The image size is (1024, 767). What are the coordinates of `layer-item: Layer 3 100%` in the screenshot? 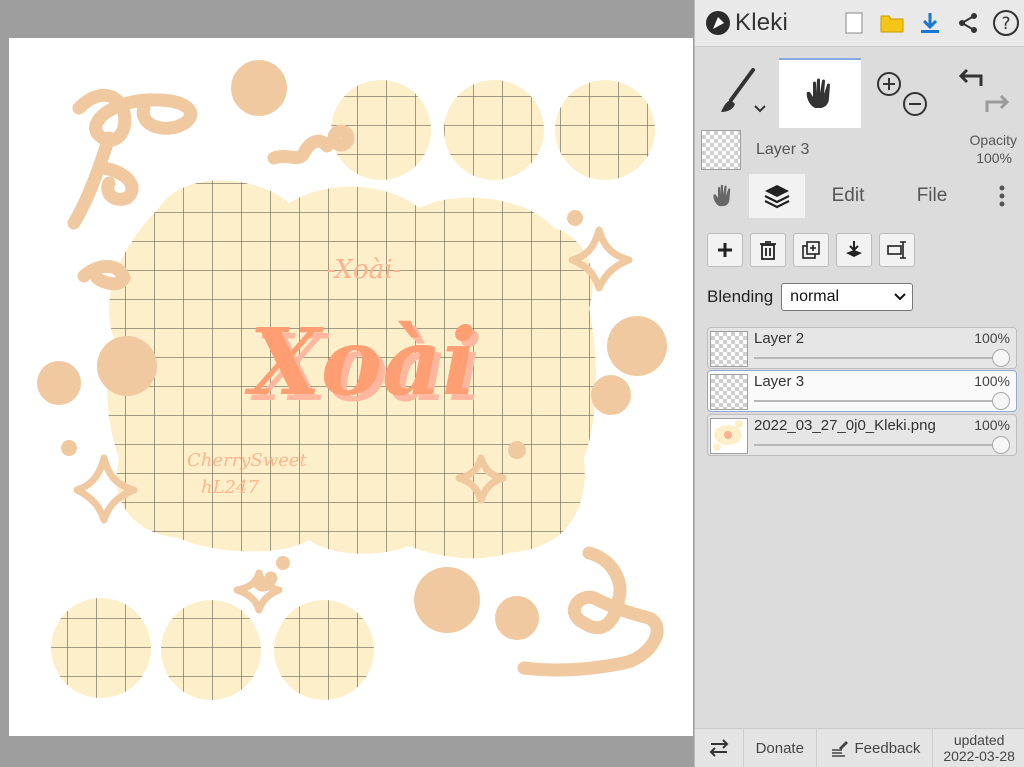 It's located at (862, 391).